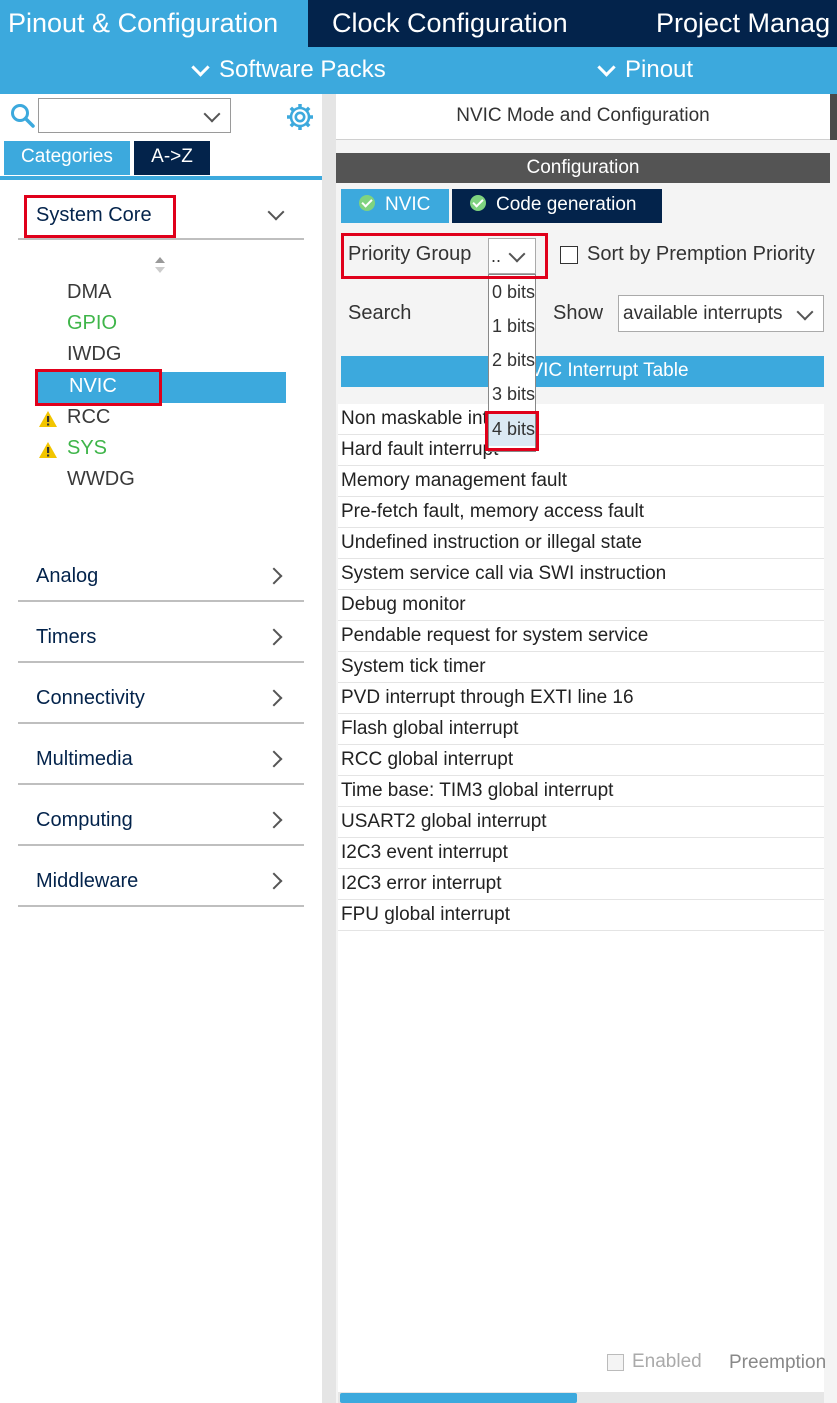  I want to click on table-row: Pendable request for system service, so click(581, 636).